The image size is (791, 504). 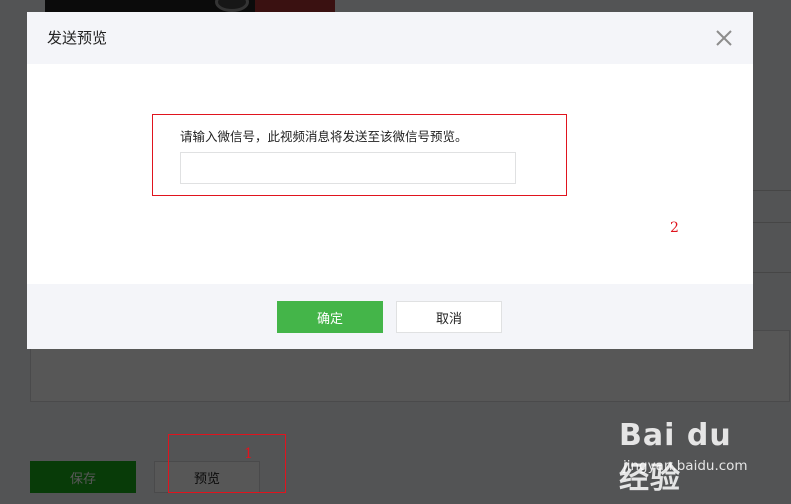 I want to click on cancel-button: 取消, so click(x=449, y=317).